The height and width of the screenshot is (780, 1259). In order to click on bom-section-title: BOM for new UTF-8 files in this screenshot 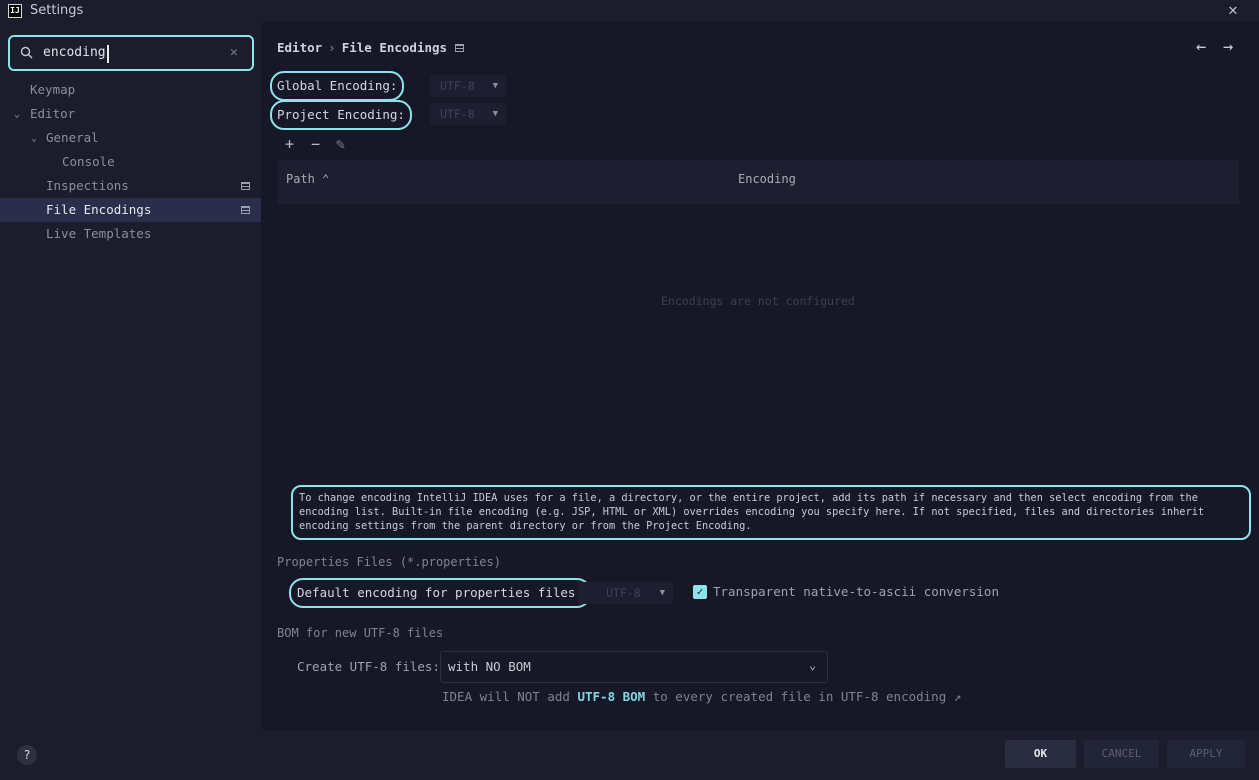, I will do `click(360, 633)`.